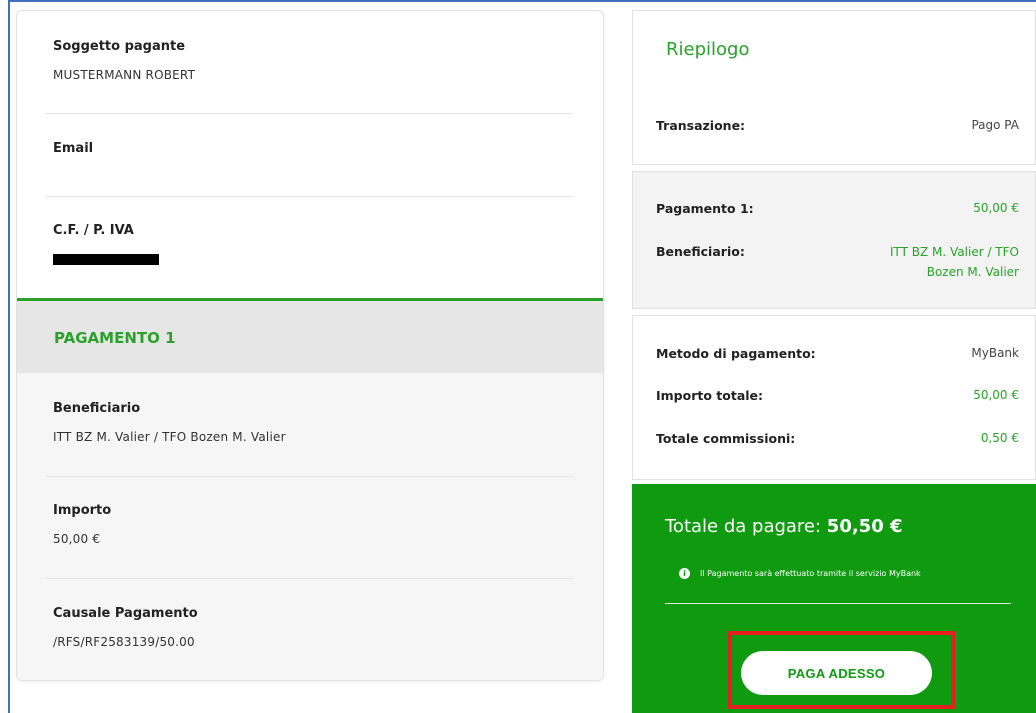  Describe the element at coordinates (836, 673) in the screenshot. I see `pay-now-button: PAGA ADESSO` at that location.